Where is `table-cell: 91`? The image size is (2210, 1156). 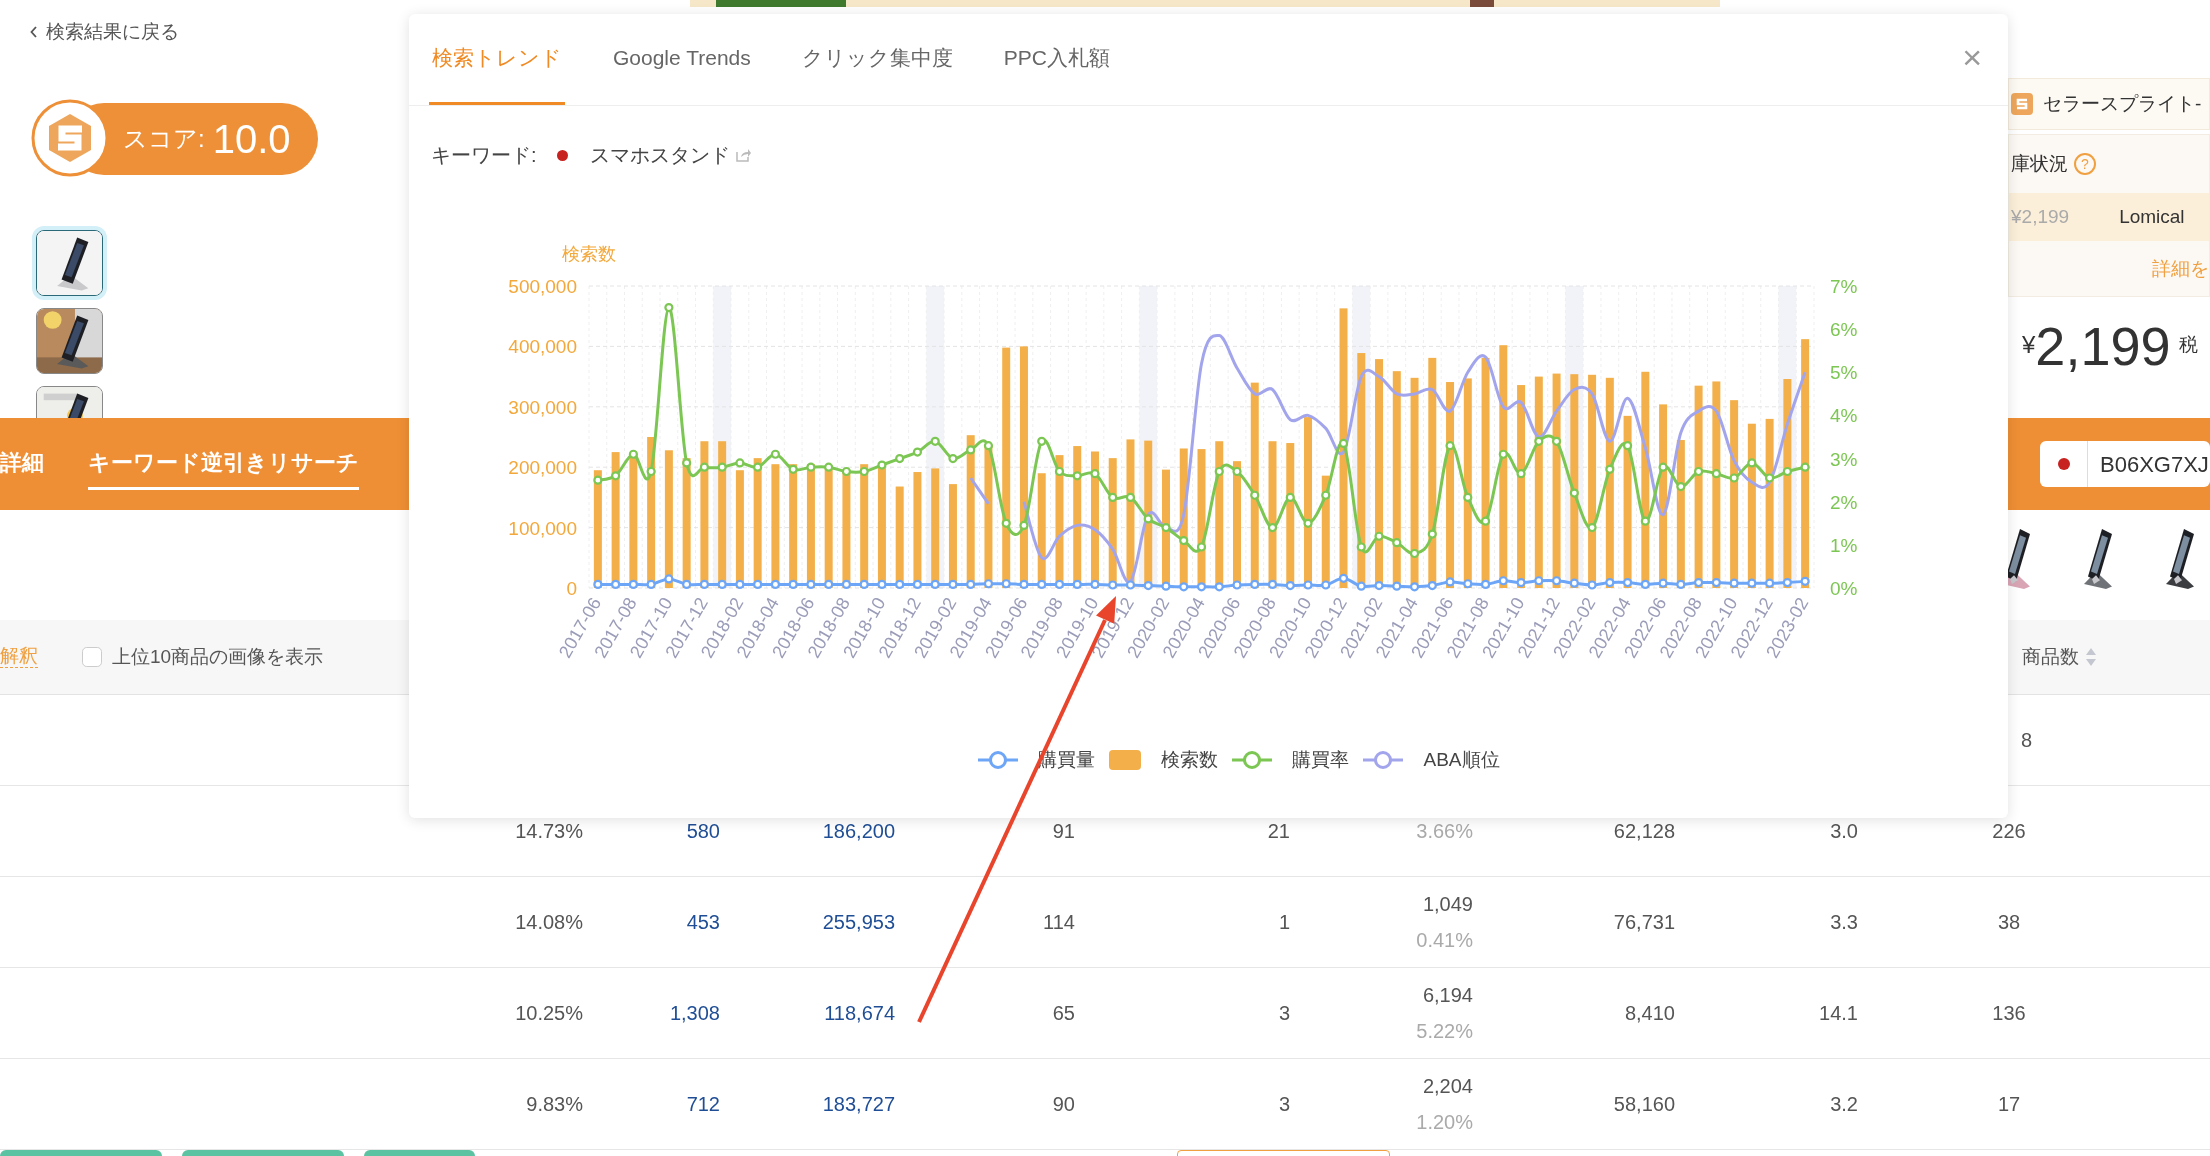
table-cell: 91 is located at coordinates (1063, 831).